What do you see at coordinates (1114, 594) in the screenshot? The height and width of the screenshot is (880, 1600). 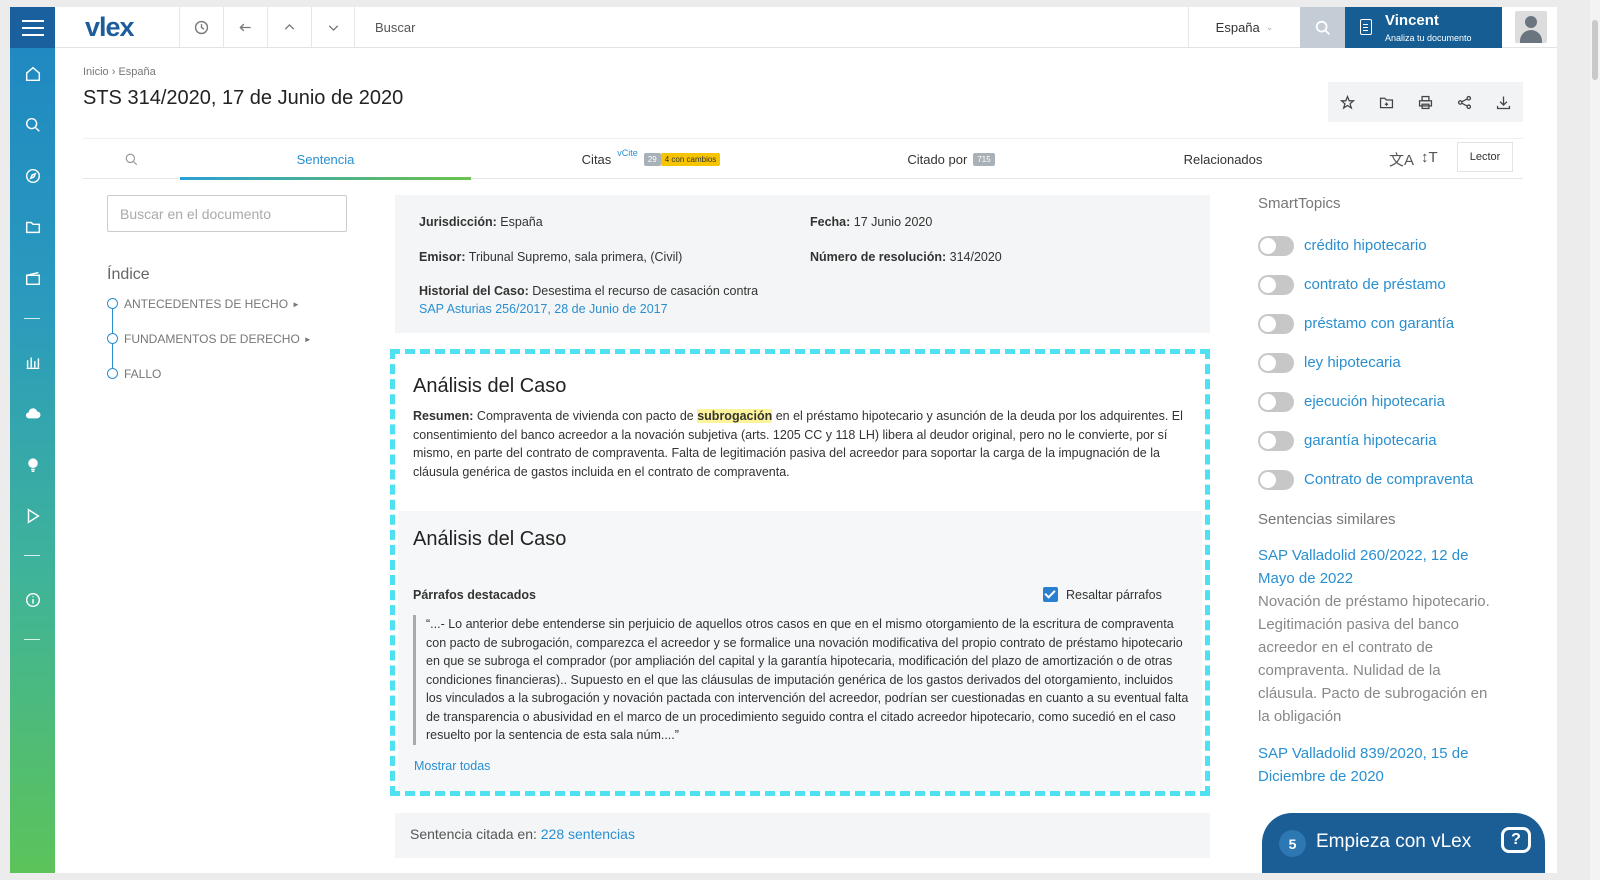 I see `highlight-paragraphs-label: Resaltar párrafos` at bounding box center [1114, 594].